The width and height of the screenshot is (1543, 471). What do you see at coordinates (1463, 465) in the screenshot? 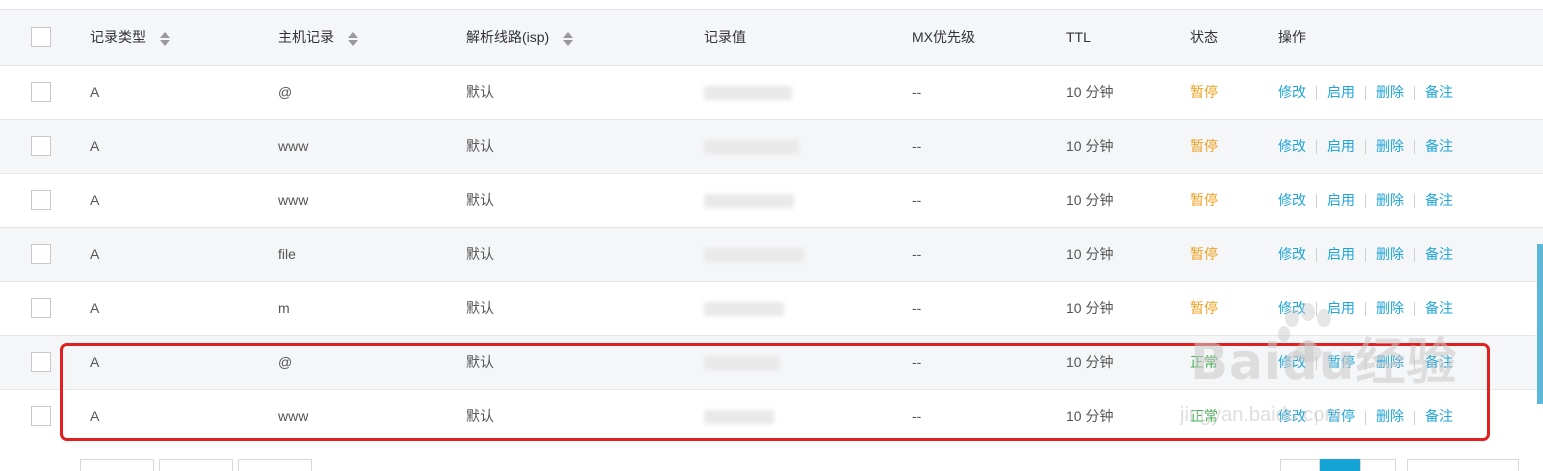
I see `page-size-select` at bounding box center [1463, 465].